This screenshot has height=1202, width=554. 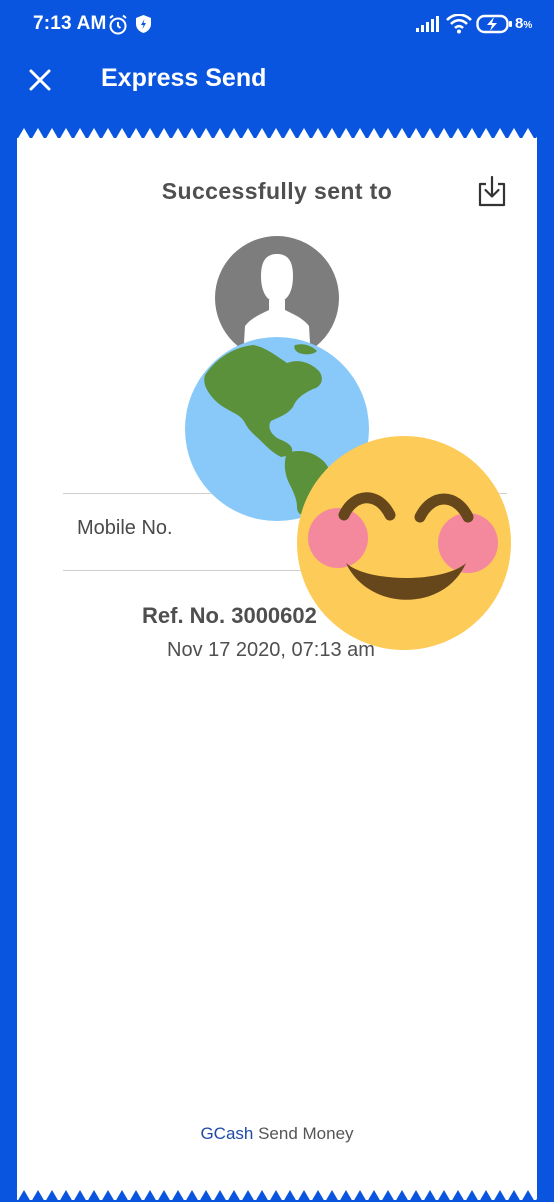 I want to click on wifi-icon, so click(x=459, y=24).